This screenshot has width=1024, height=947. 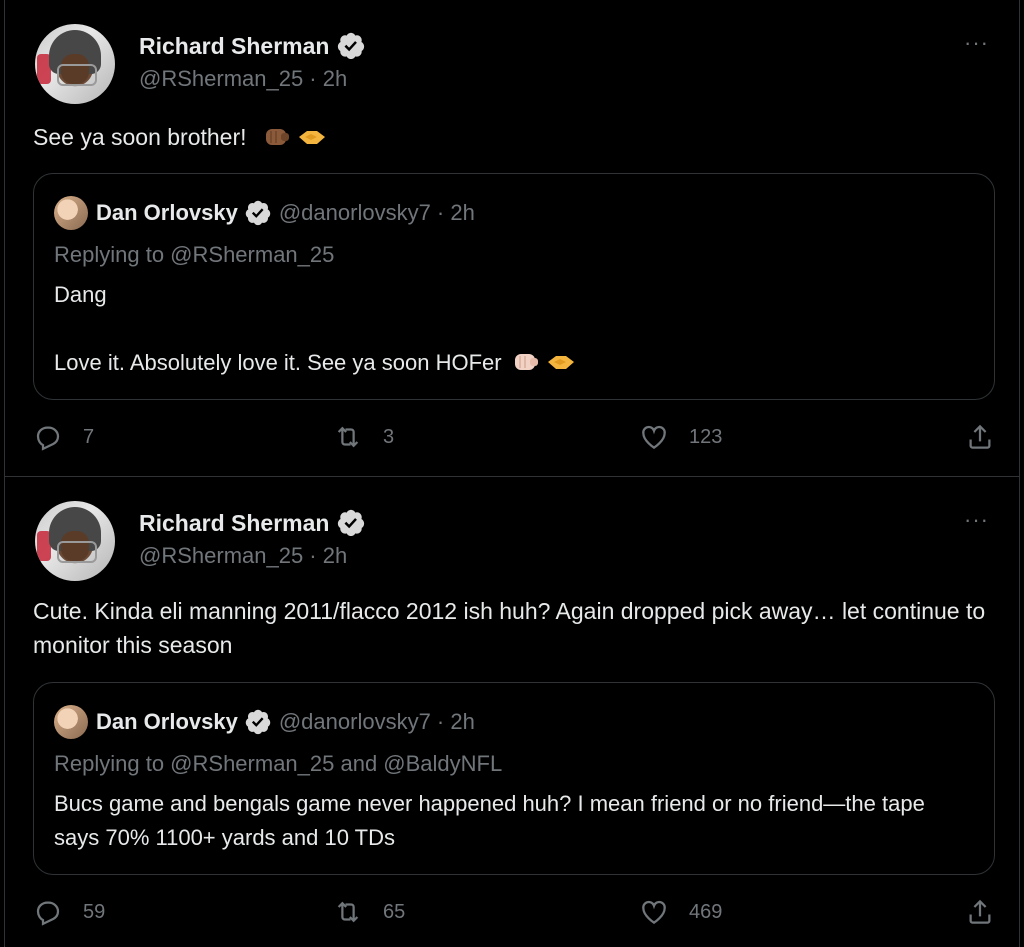 I want to click on like-button: 469, so click(x=680, y=912).